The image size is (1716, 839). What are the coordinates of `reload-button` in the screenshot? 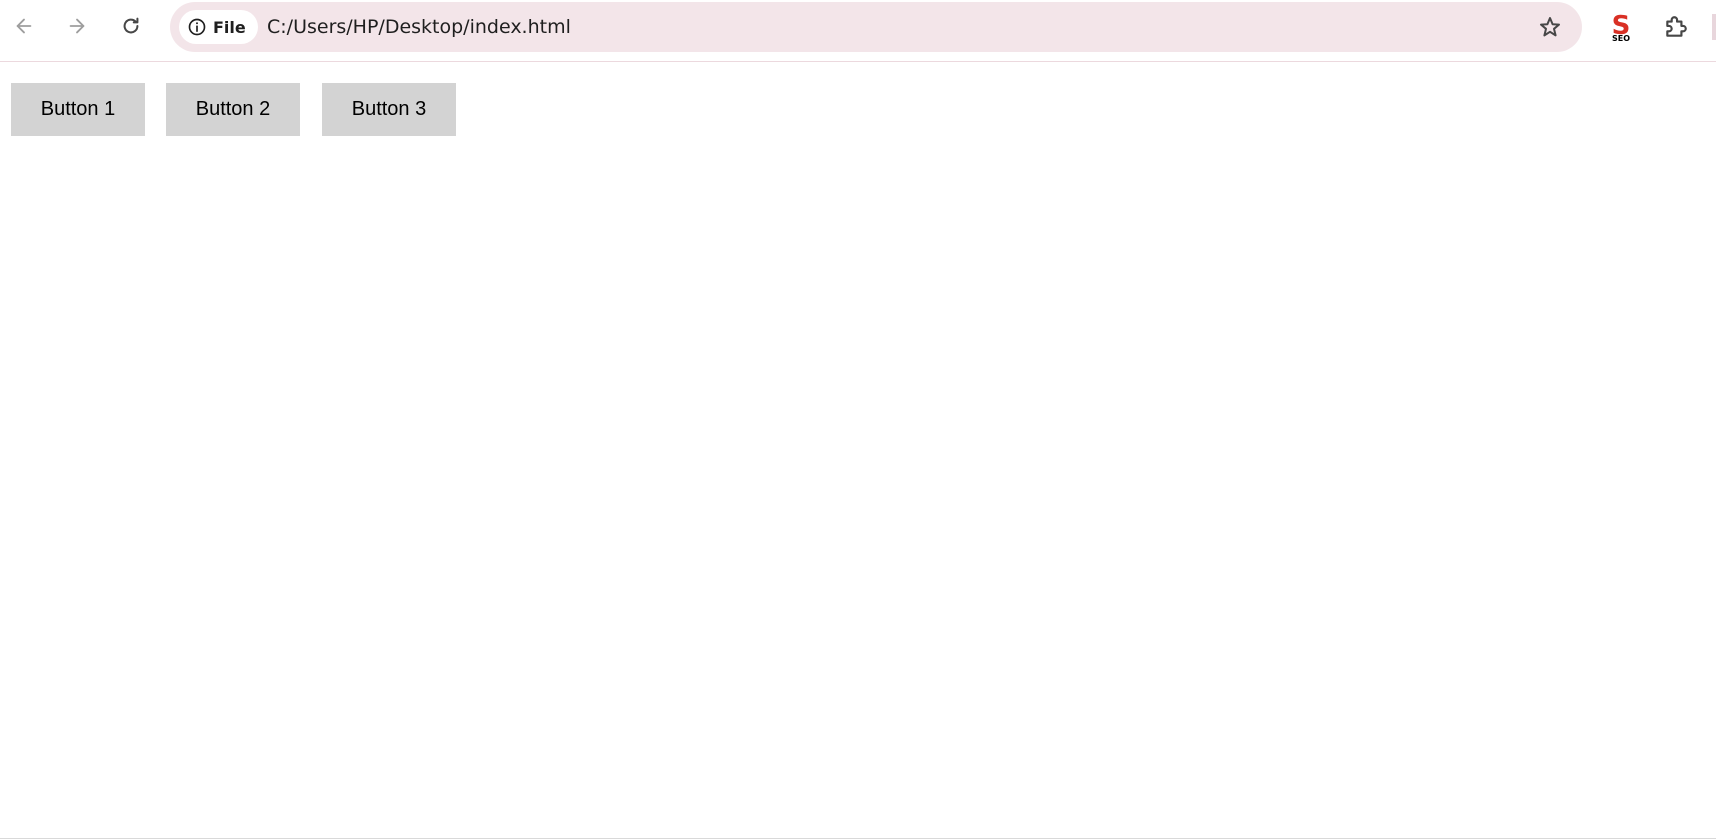 It's located at (131, 26).